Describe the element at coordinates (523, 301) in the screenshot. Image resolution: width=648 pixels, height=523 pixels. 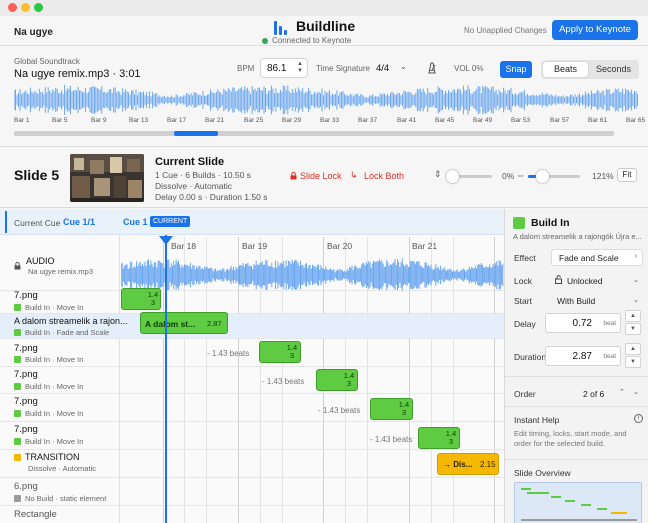
I see `start-label: Start` at that location.